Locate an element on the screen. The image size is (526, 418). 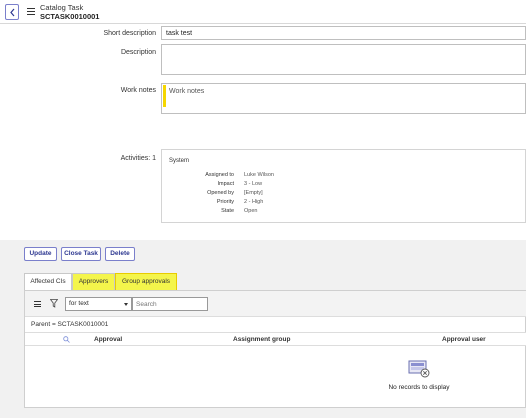
work-notes-field: Work notes is located at coordinates (343, 98).